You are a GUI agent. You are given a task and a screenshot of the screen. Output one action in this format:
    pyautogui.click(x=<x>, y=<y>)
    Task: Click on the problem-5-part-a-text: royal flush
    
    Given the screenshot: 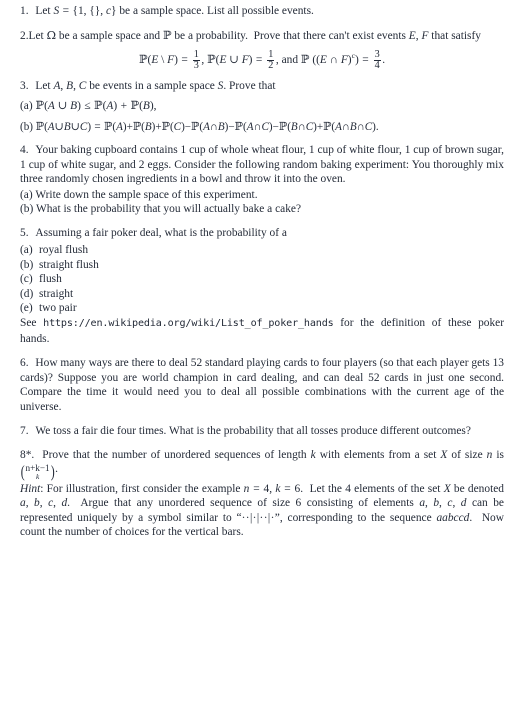 What is the action you would take?
    pyautogui.click(x=64, y=250)
    